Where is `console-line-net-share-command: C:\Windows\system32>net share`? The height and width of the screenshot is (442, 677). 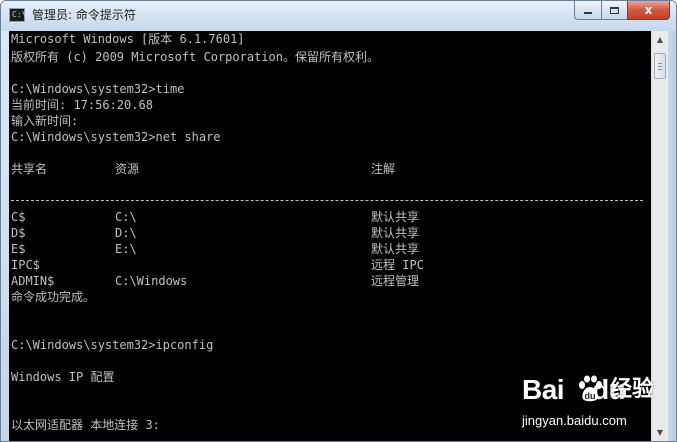
console-line-net-share-command: C:\Windows\system32>net share is located at coordinates (116, 137).